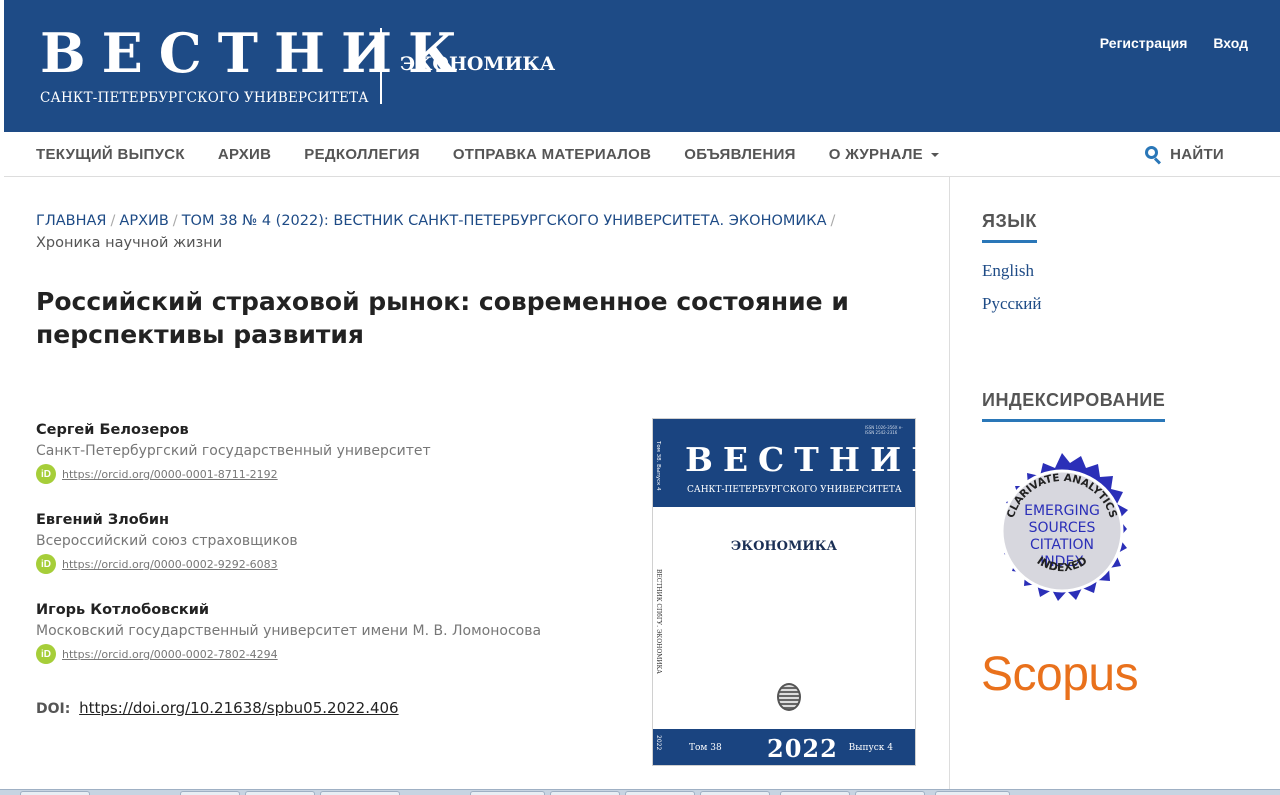 Image resolution: width=1280 pixels, height=795 pixels. Describe the element at coordinates (1012, 304) in the screenshot. I see `language-russian-link: Русский` at that location.